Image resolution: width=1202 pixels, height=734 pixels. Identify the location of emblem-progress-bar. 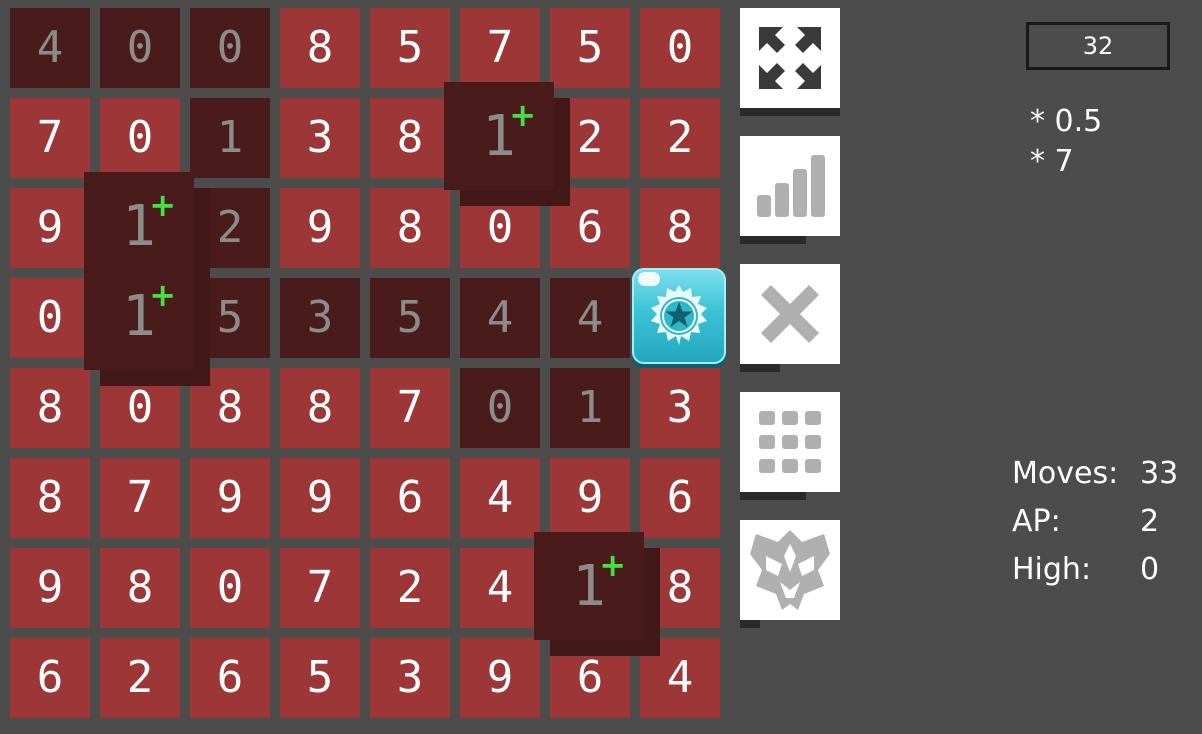
(750, 624).